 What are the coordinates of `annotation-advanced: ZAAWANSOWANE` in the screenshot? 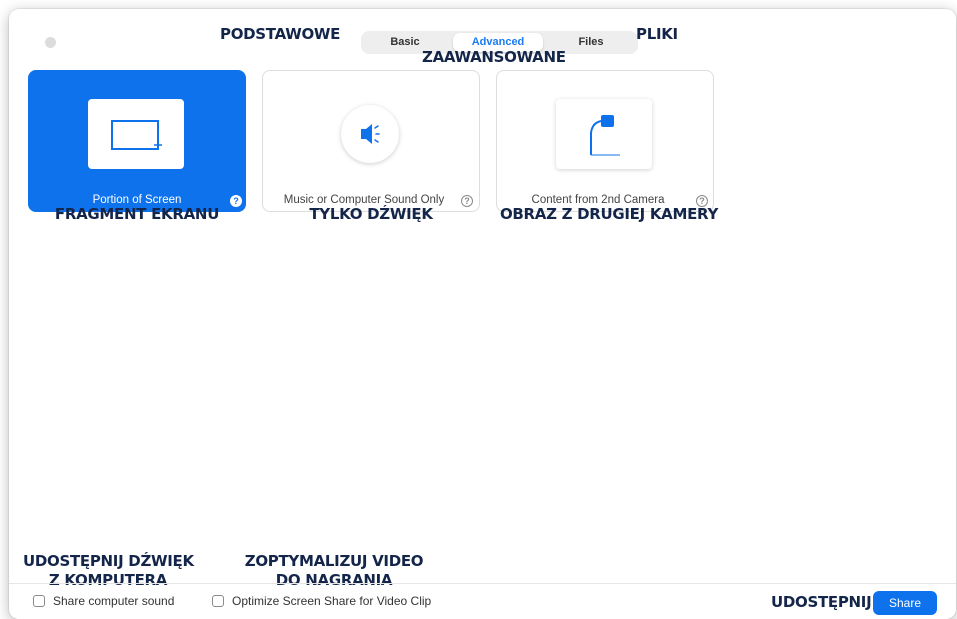 It's located at (494, 57).